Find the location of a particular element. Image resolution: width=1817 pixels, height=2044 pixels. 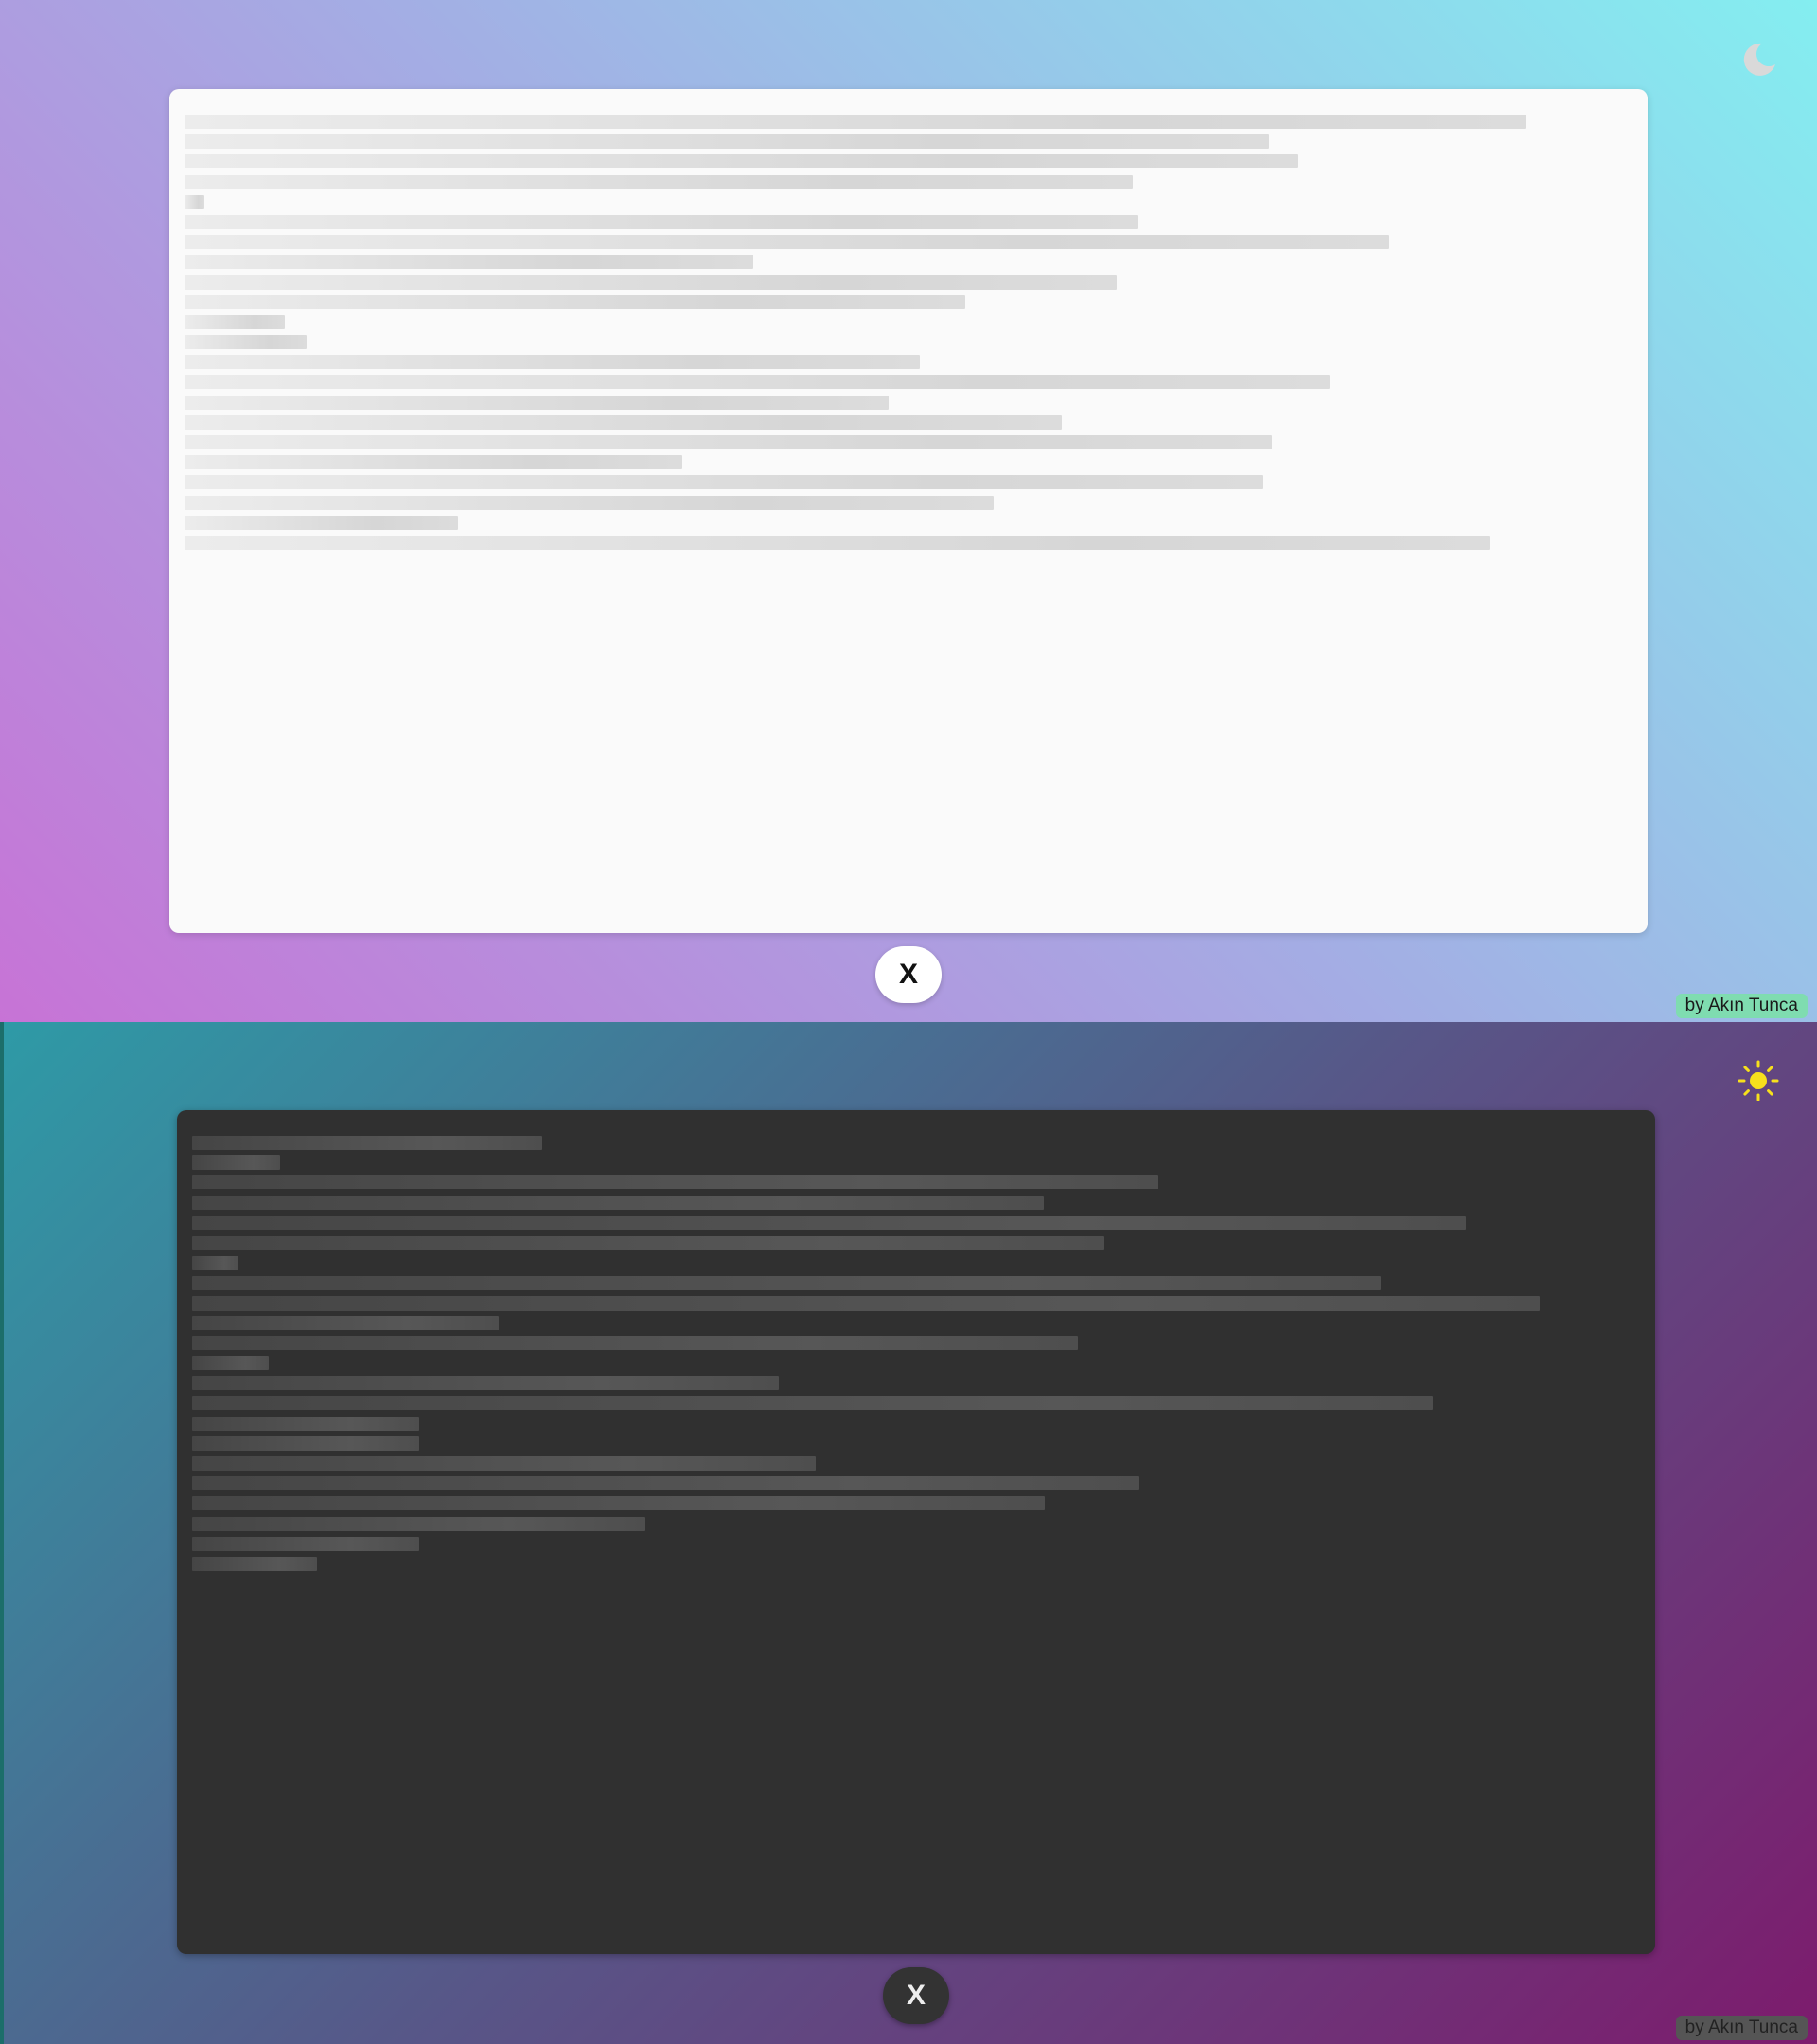

moon-icon is located at coordinates (1759, 59).